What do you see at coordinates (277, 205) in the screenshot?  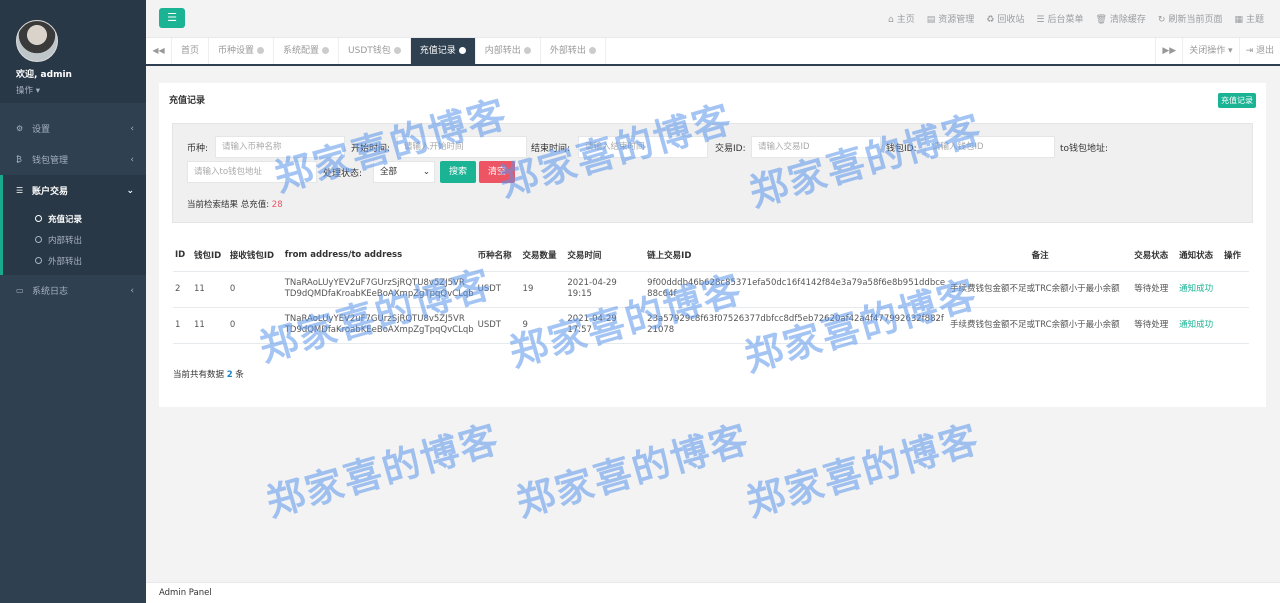 I see `total-value: 28` at bounding box center [277, 205].